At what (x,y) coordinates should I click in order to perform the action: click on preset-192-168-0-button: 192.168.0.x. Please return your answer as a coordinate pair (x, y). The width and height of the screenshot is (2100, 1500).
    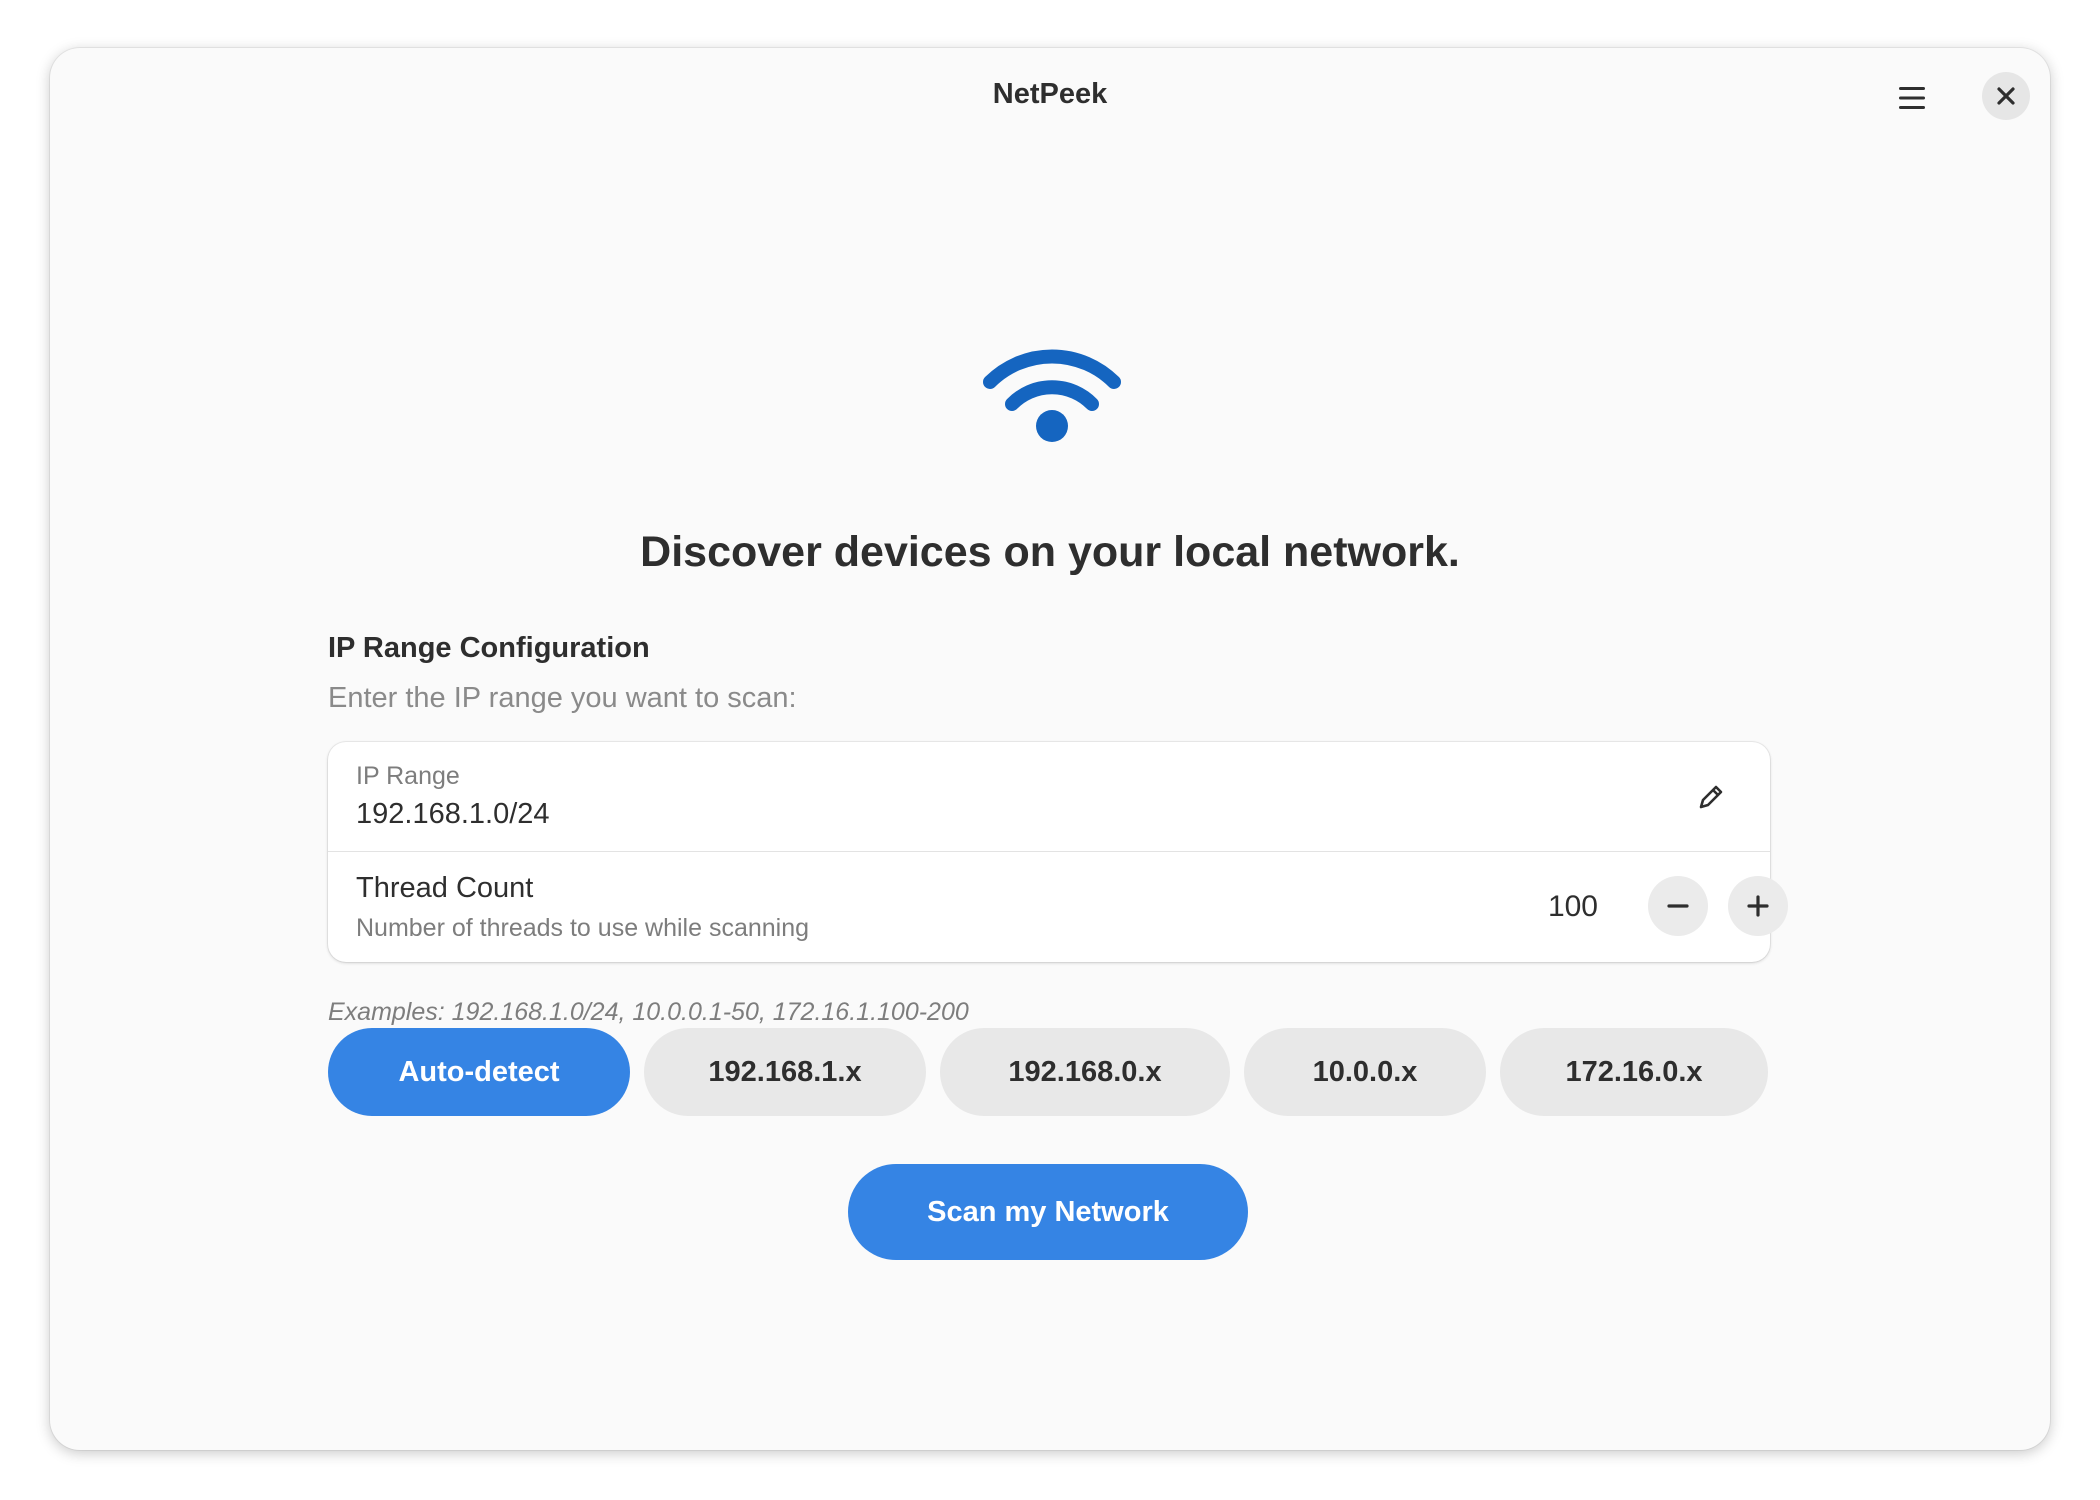
    Looking at the image, I should click on (1085, 1072).